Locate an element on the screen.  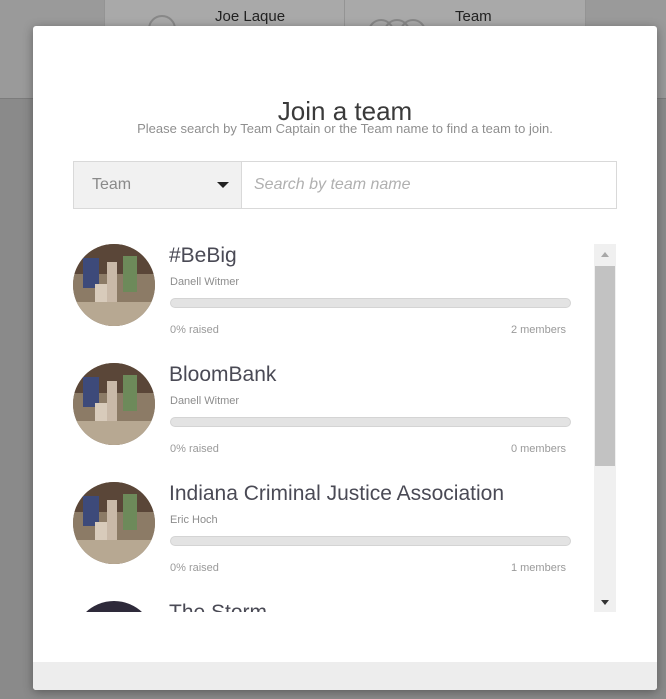
arrow-down-icon is located at coordinates (605, 602).